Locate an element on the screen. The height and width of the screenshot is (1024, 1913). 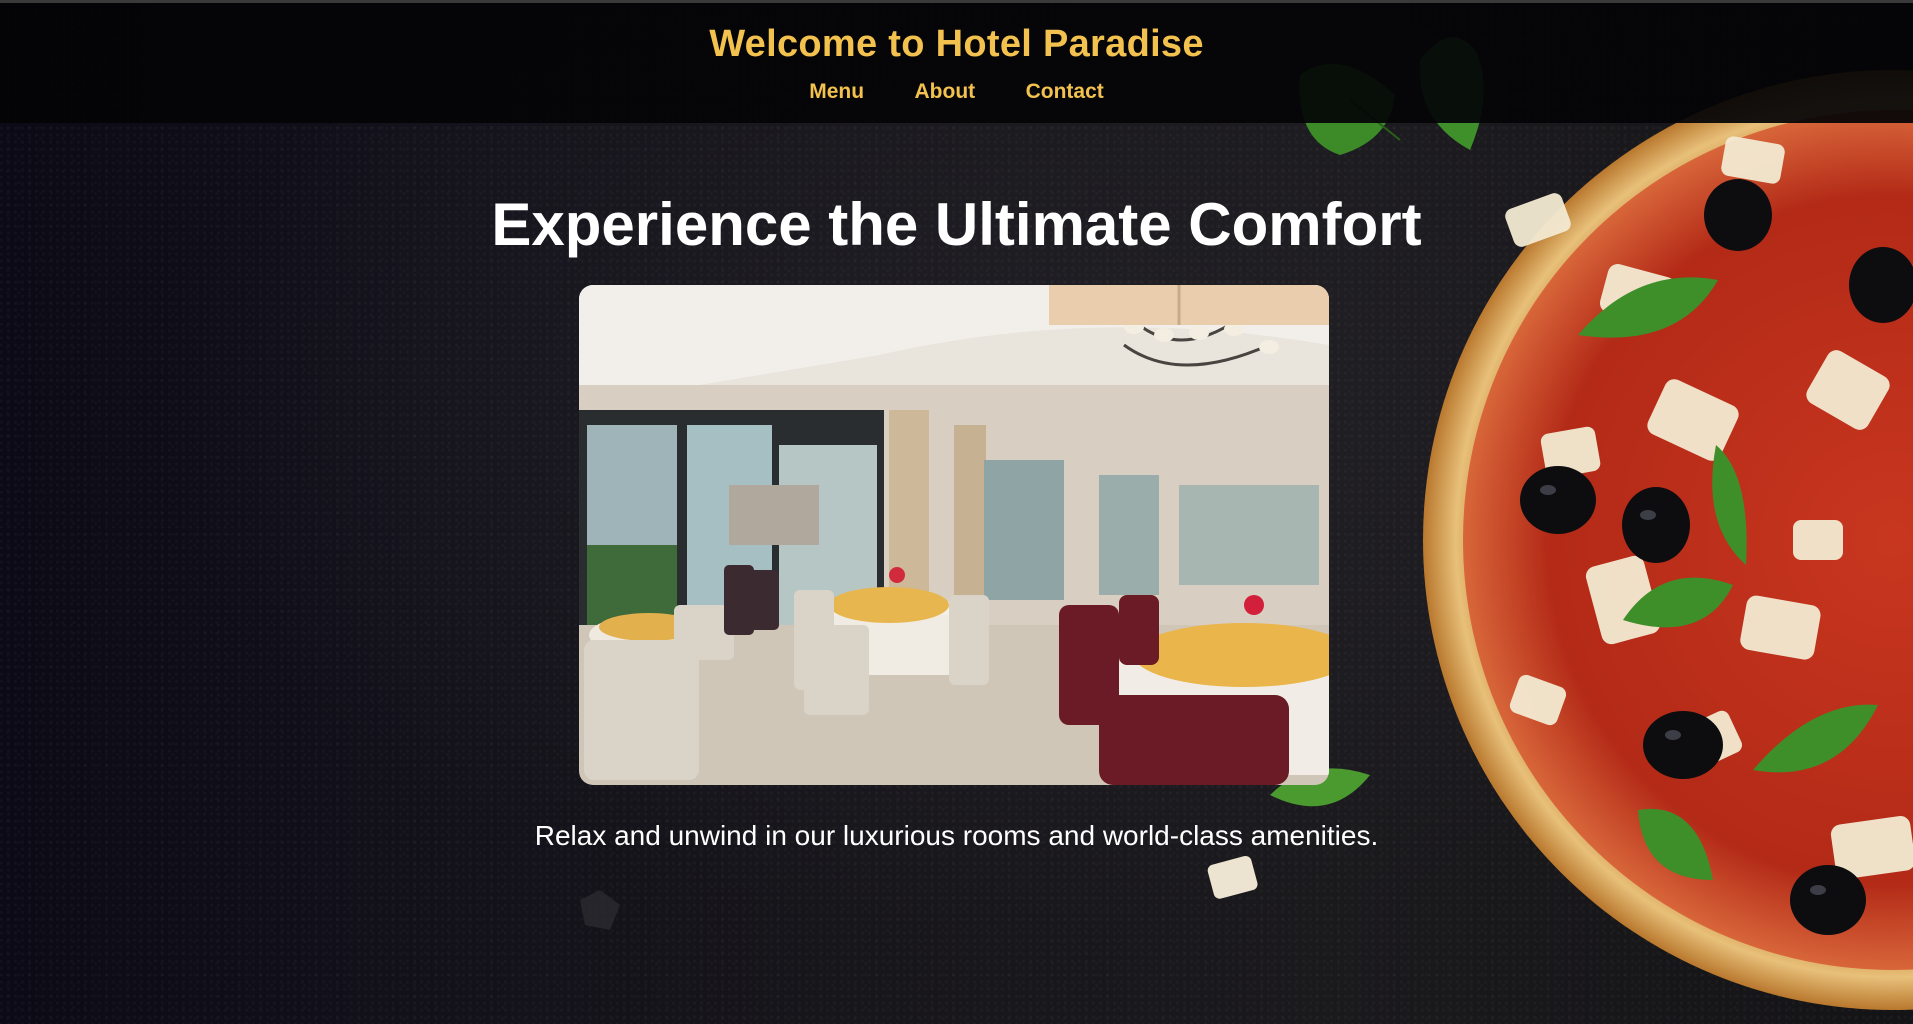
nav-link-contact: Contact is located at coordinates (1065, 92).